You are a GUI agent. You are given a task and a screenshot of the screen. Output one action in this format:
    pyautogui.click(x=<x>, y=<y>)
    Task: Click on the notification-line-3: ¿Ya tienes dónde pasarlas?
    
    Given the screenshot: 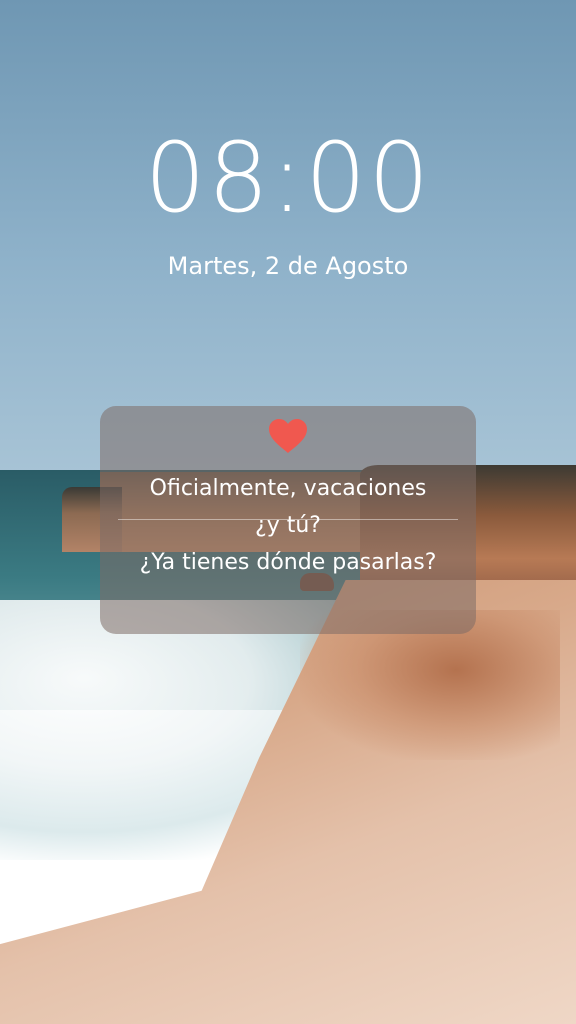 What is the action you would take?
    pyautogui.click(x=288, y=562)
    